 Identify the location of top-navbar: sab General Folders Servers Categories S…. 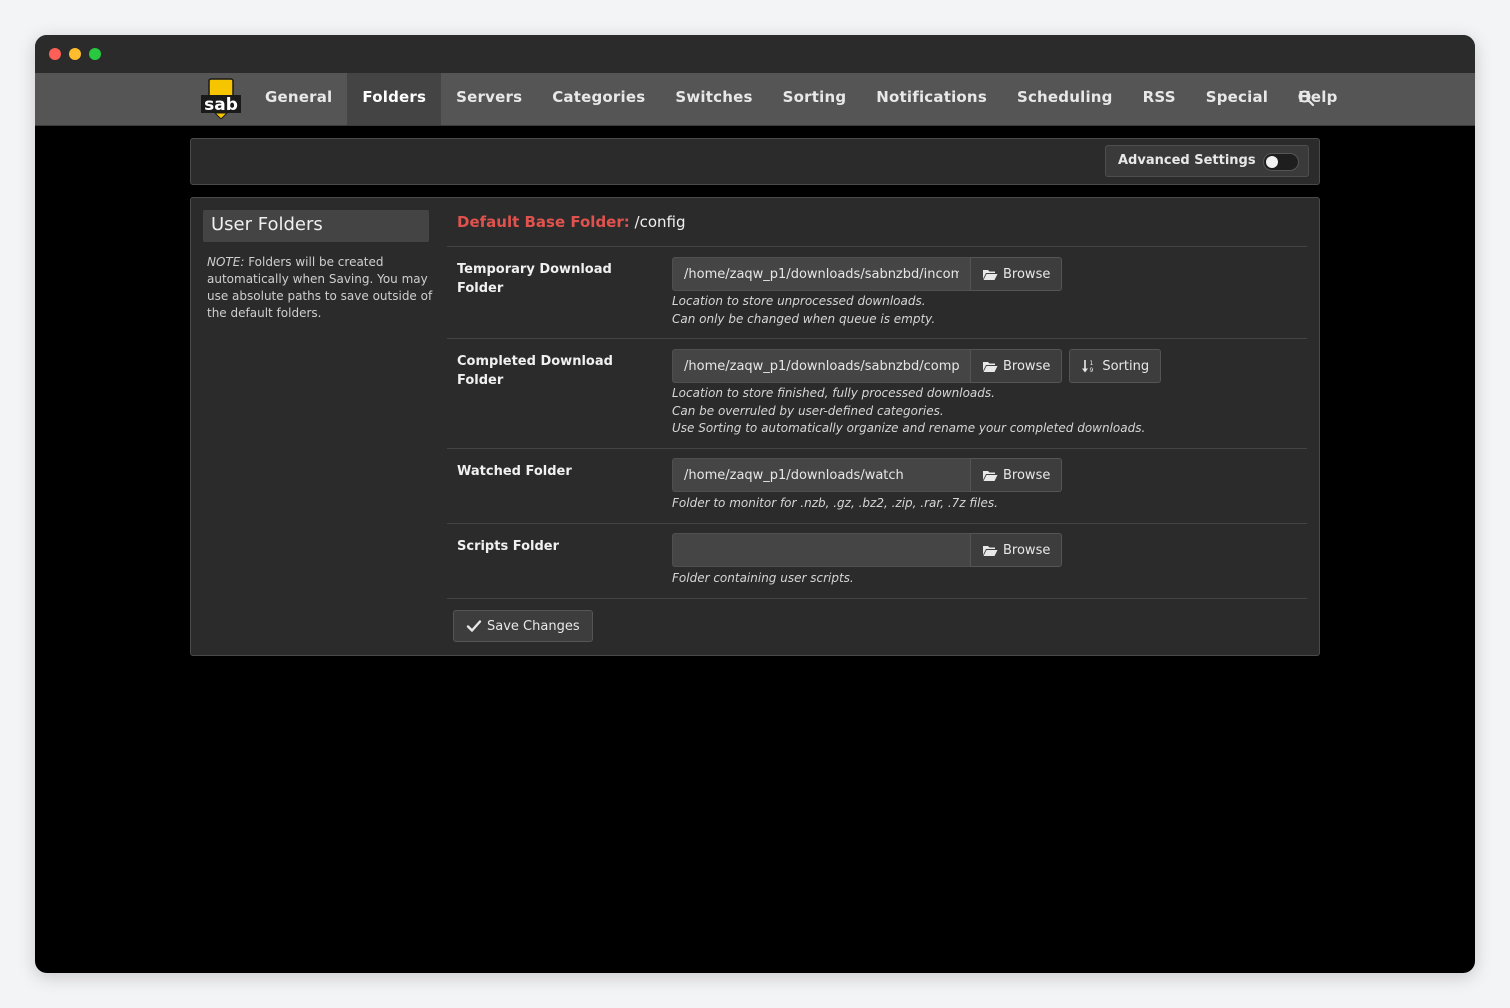
(755, 99).